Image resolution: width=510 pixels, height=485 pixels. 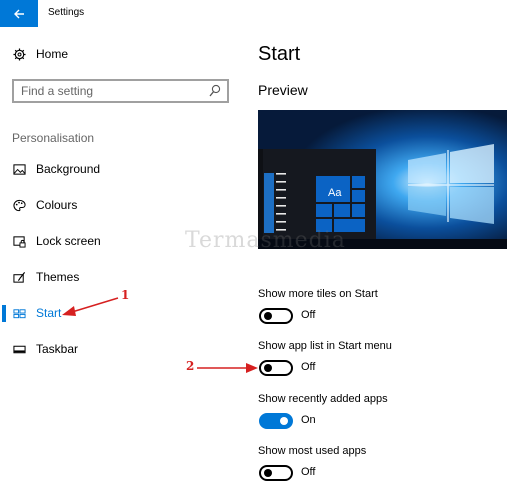 I want to click on sidebar-item-colours: Colours, so click(x=120, y=205).